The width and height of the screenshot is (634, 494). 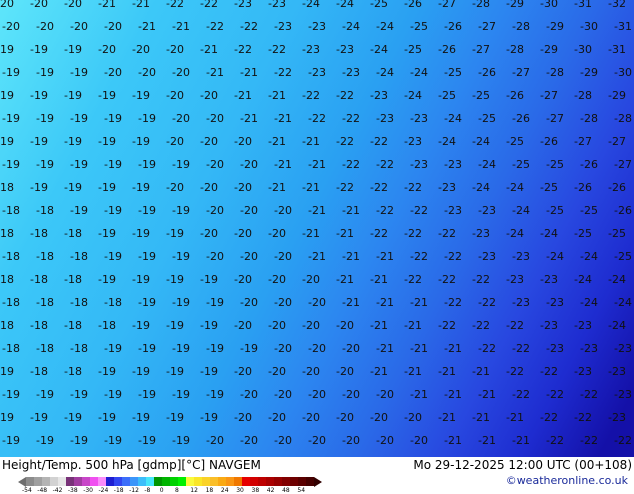 I want to click on legend-arrow-right, so click(x=318, y=481).